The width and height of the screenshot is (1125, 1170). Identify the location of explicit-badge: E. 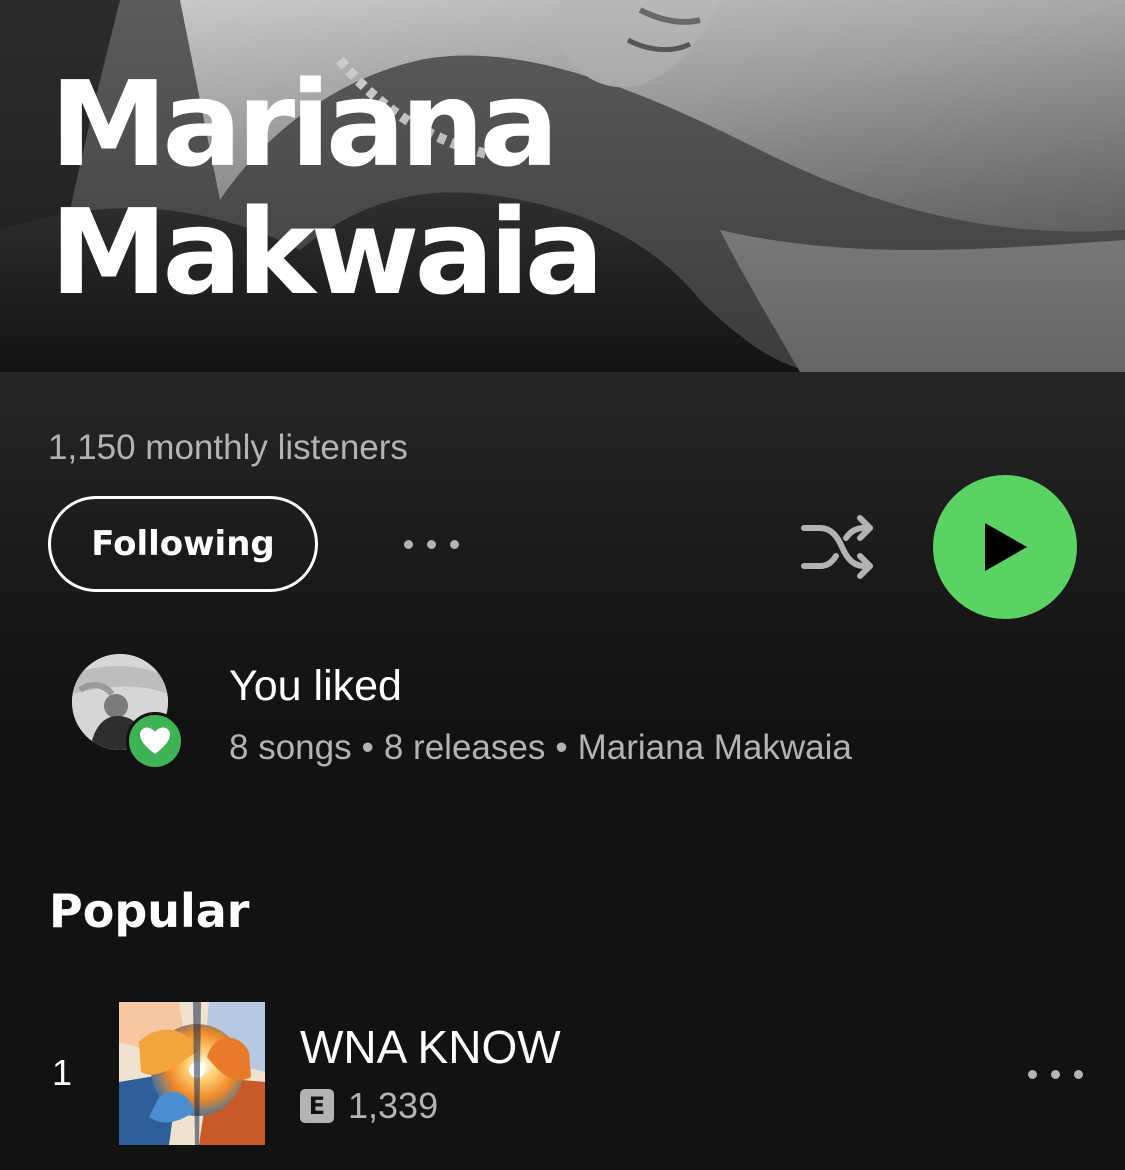
(317, 1106).